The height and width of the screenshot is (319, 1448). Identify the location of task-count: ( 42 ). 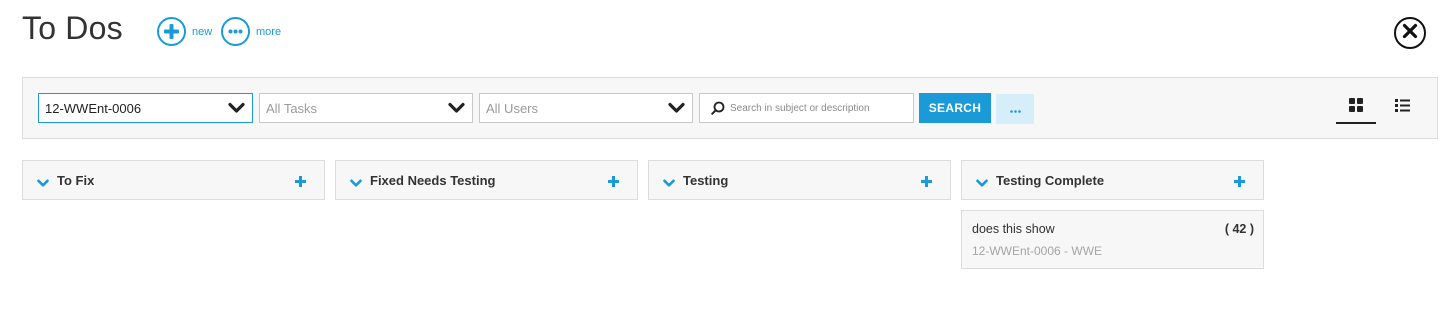
(1239, 229).